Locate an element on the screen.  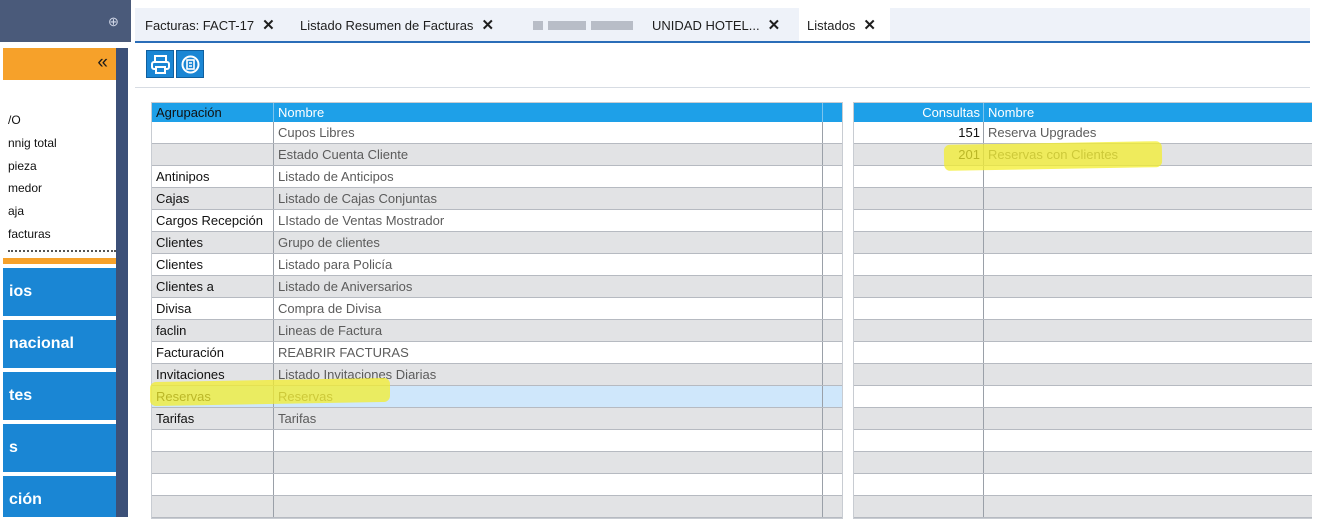
table-row: Facturación REABRIR FACTURAS is located at coordinates (497, 353).